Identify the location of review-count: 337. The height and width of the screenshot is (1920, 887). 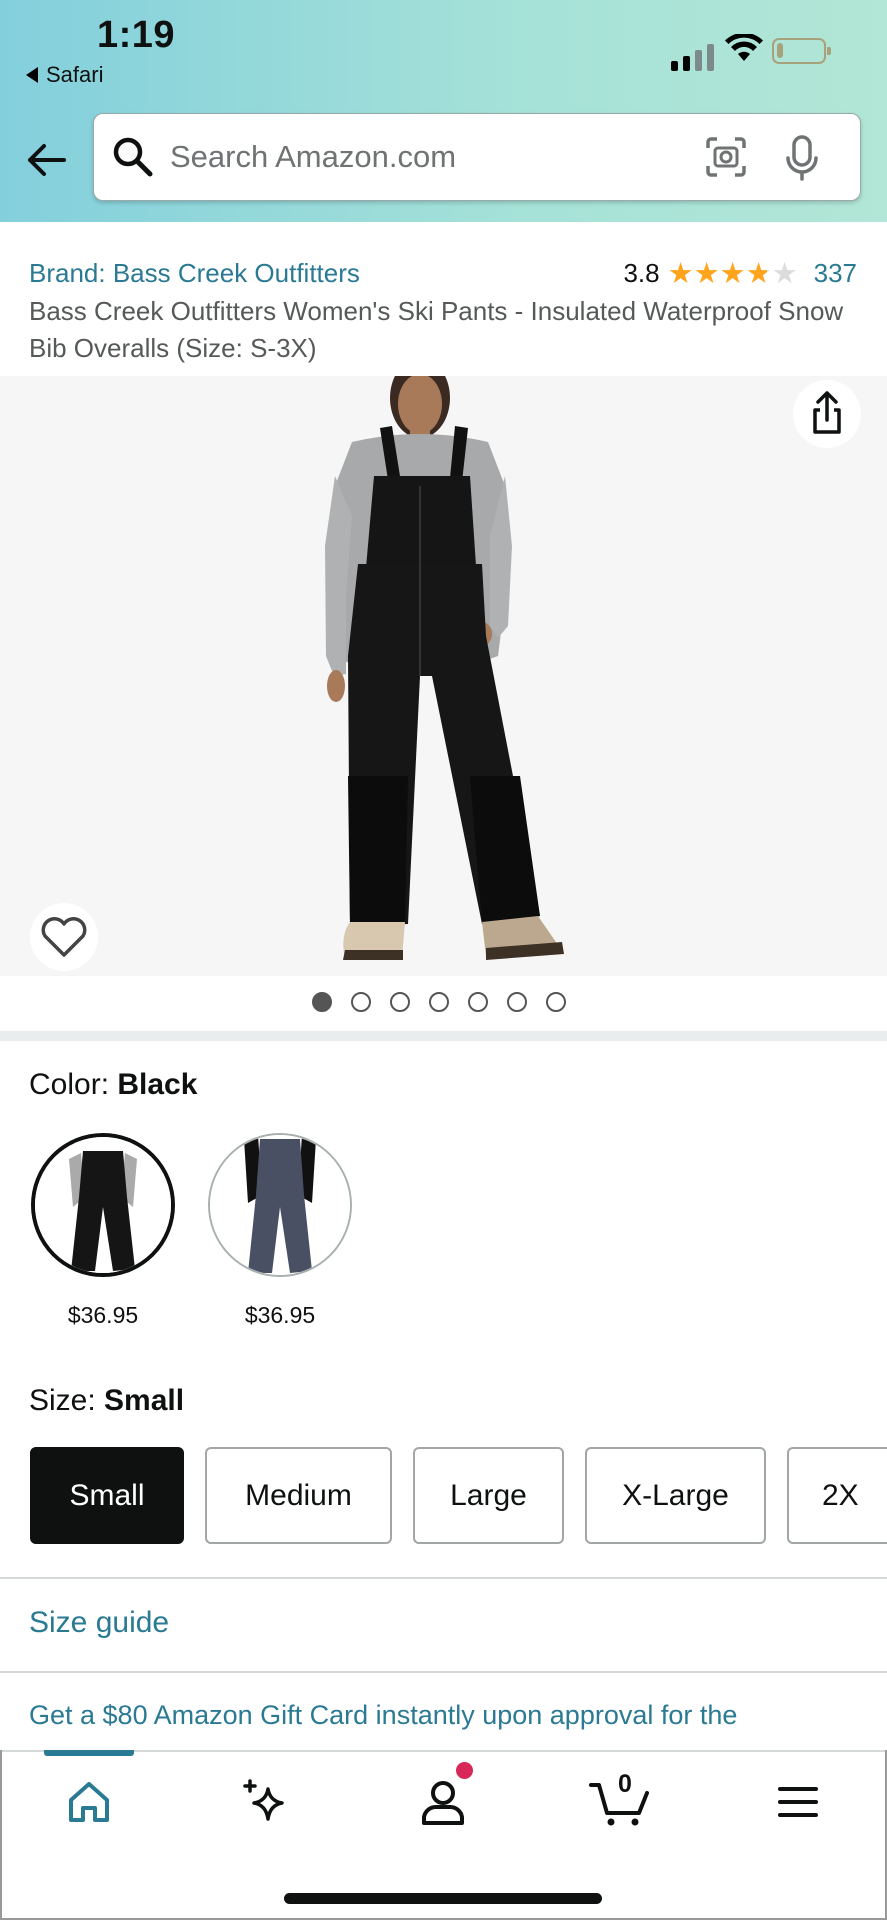
(835, 273).